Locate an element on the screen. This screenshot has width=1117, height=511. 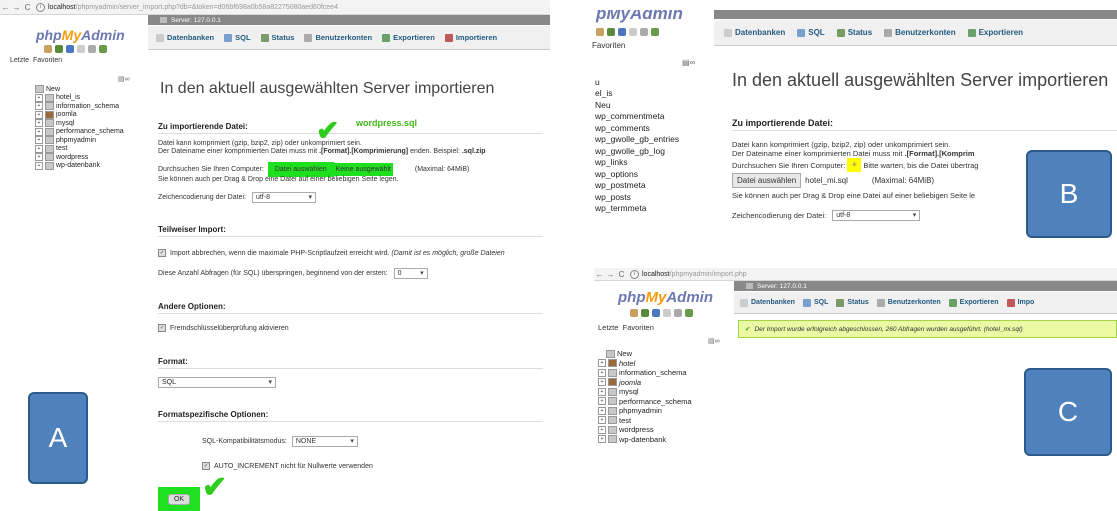
tree-item: wp_links is located at coordinates (637, 163).